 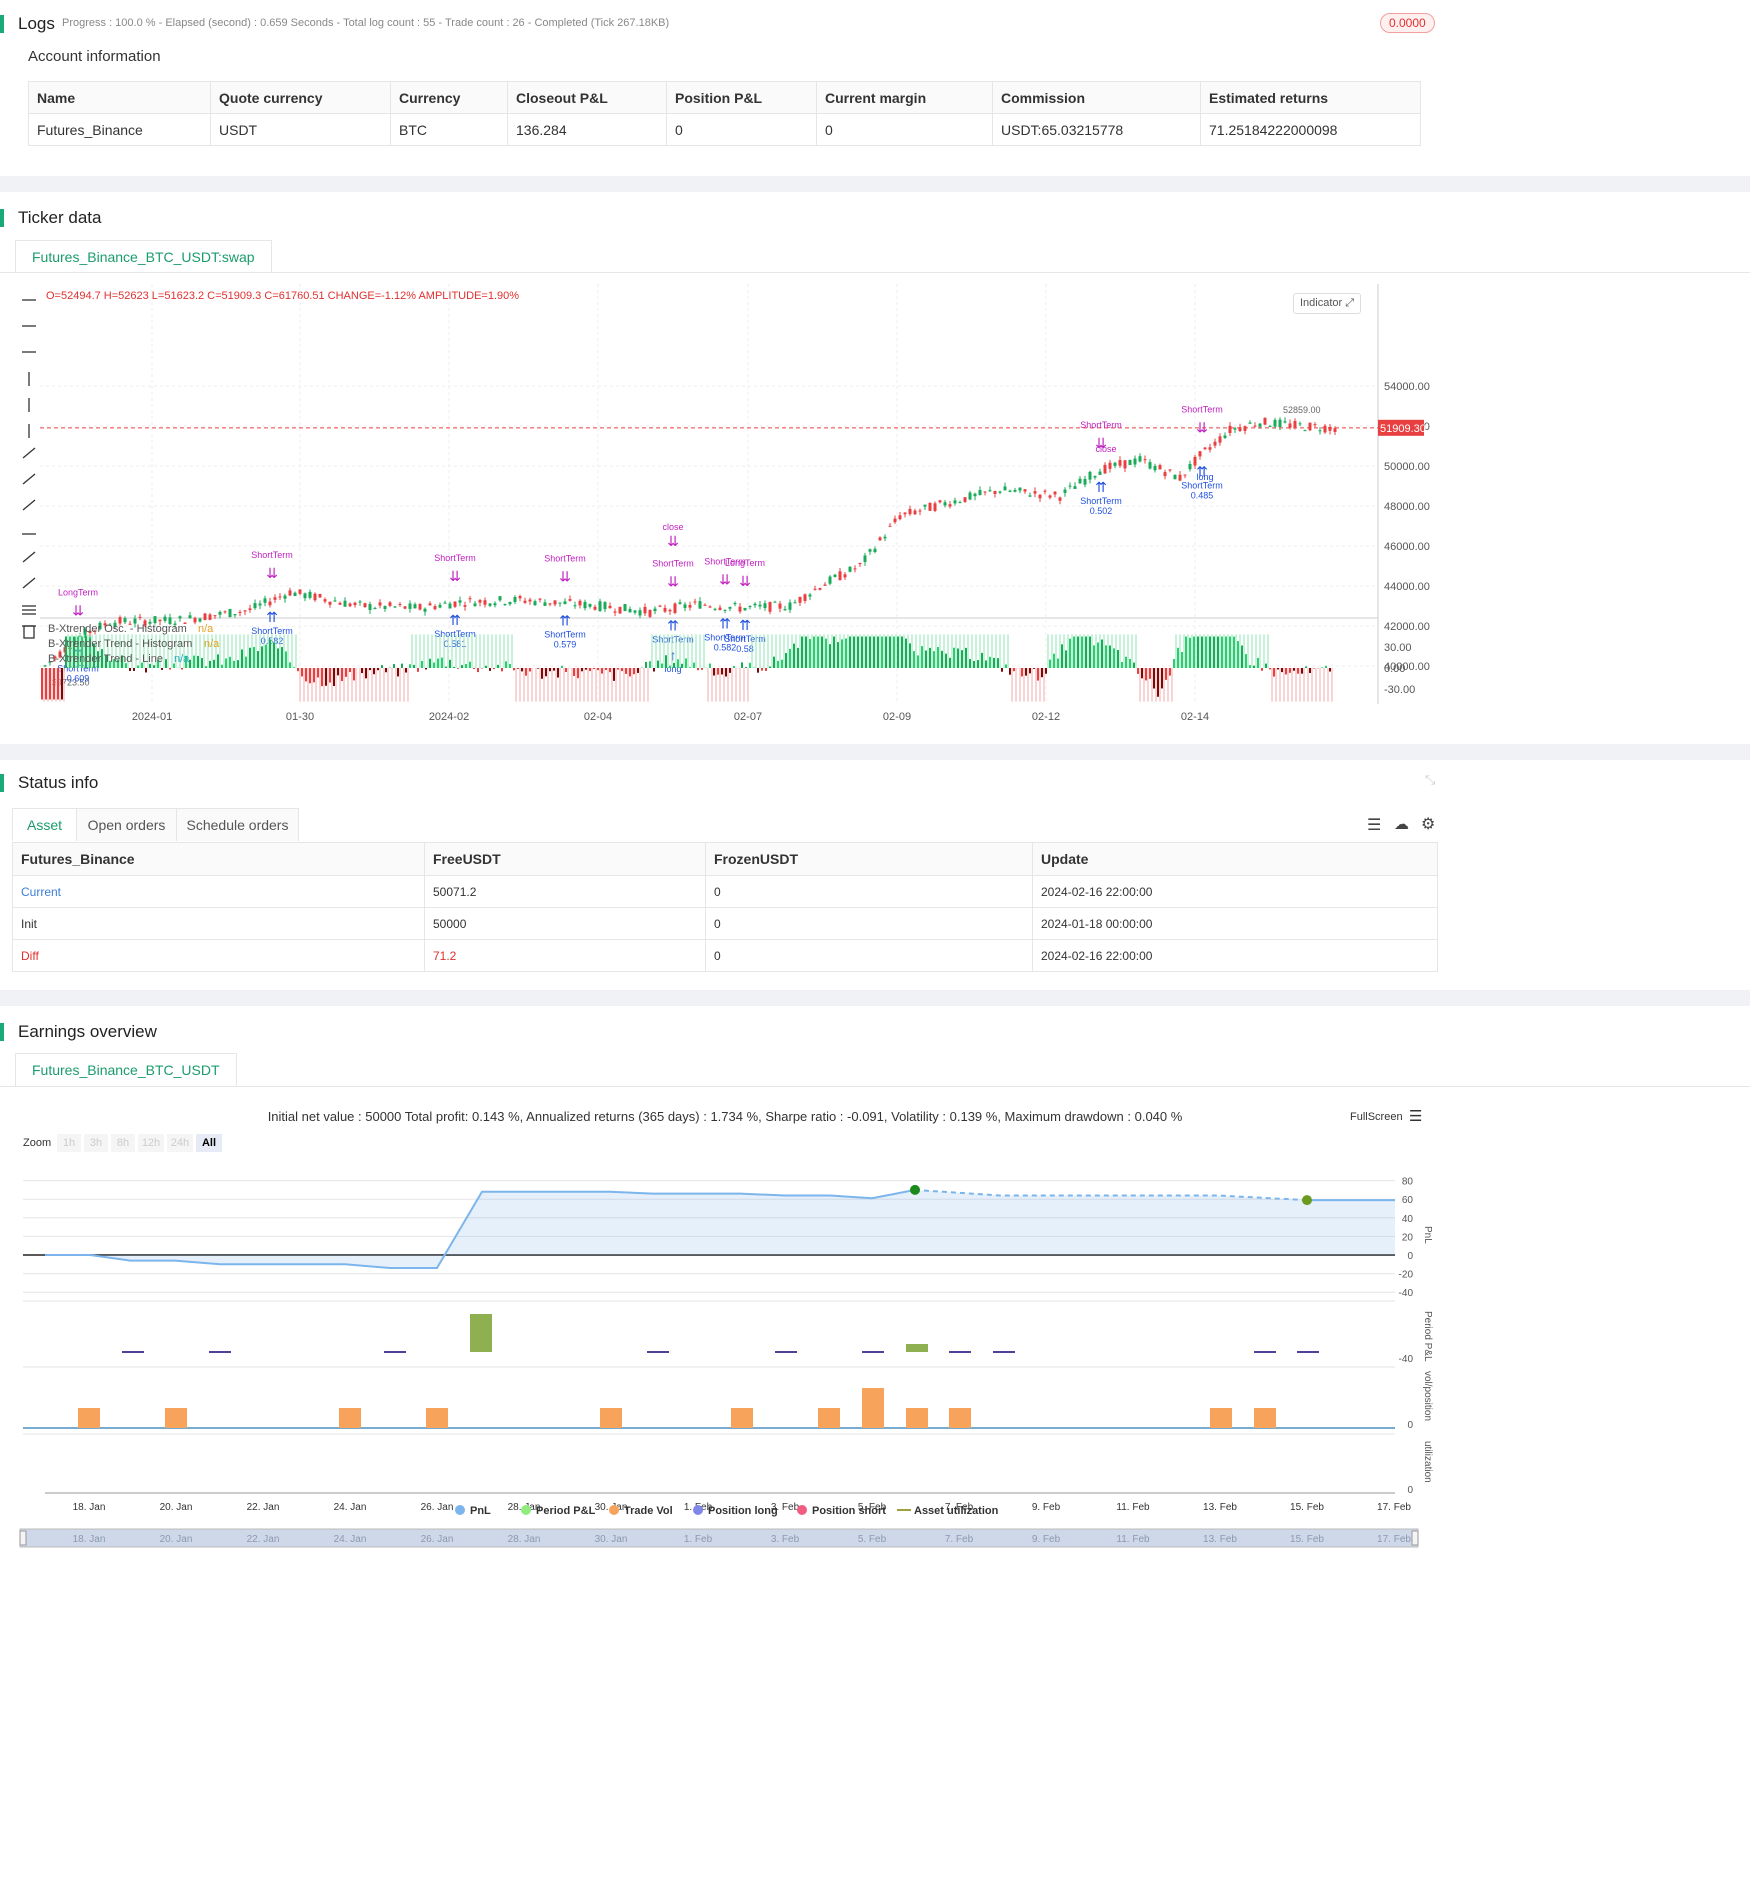 I want to click on x-tick-label: 9. Feb, so click(x=1046, y=1507).